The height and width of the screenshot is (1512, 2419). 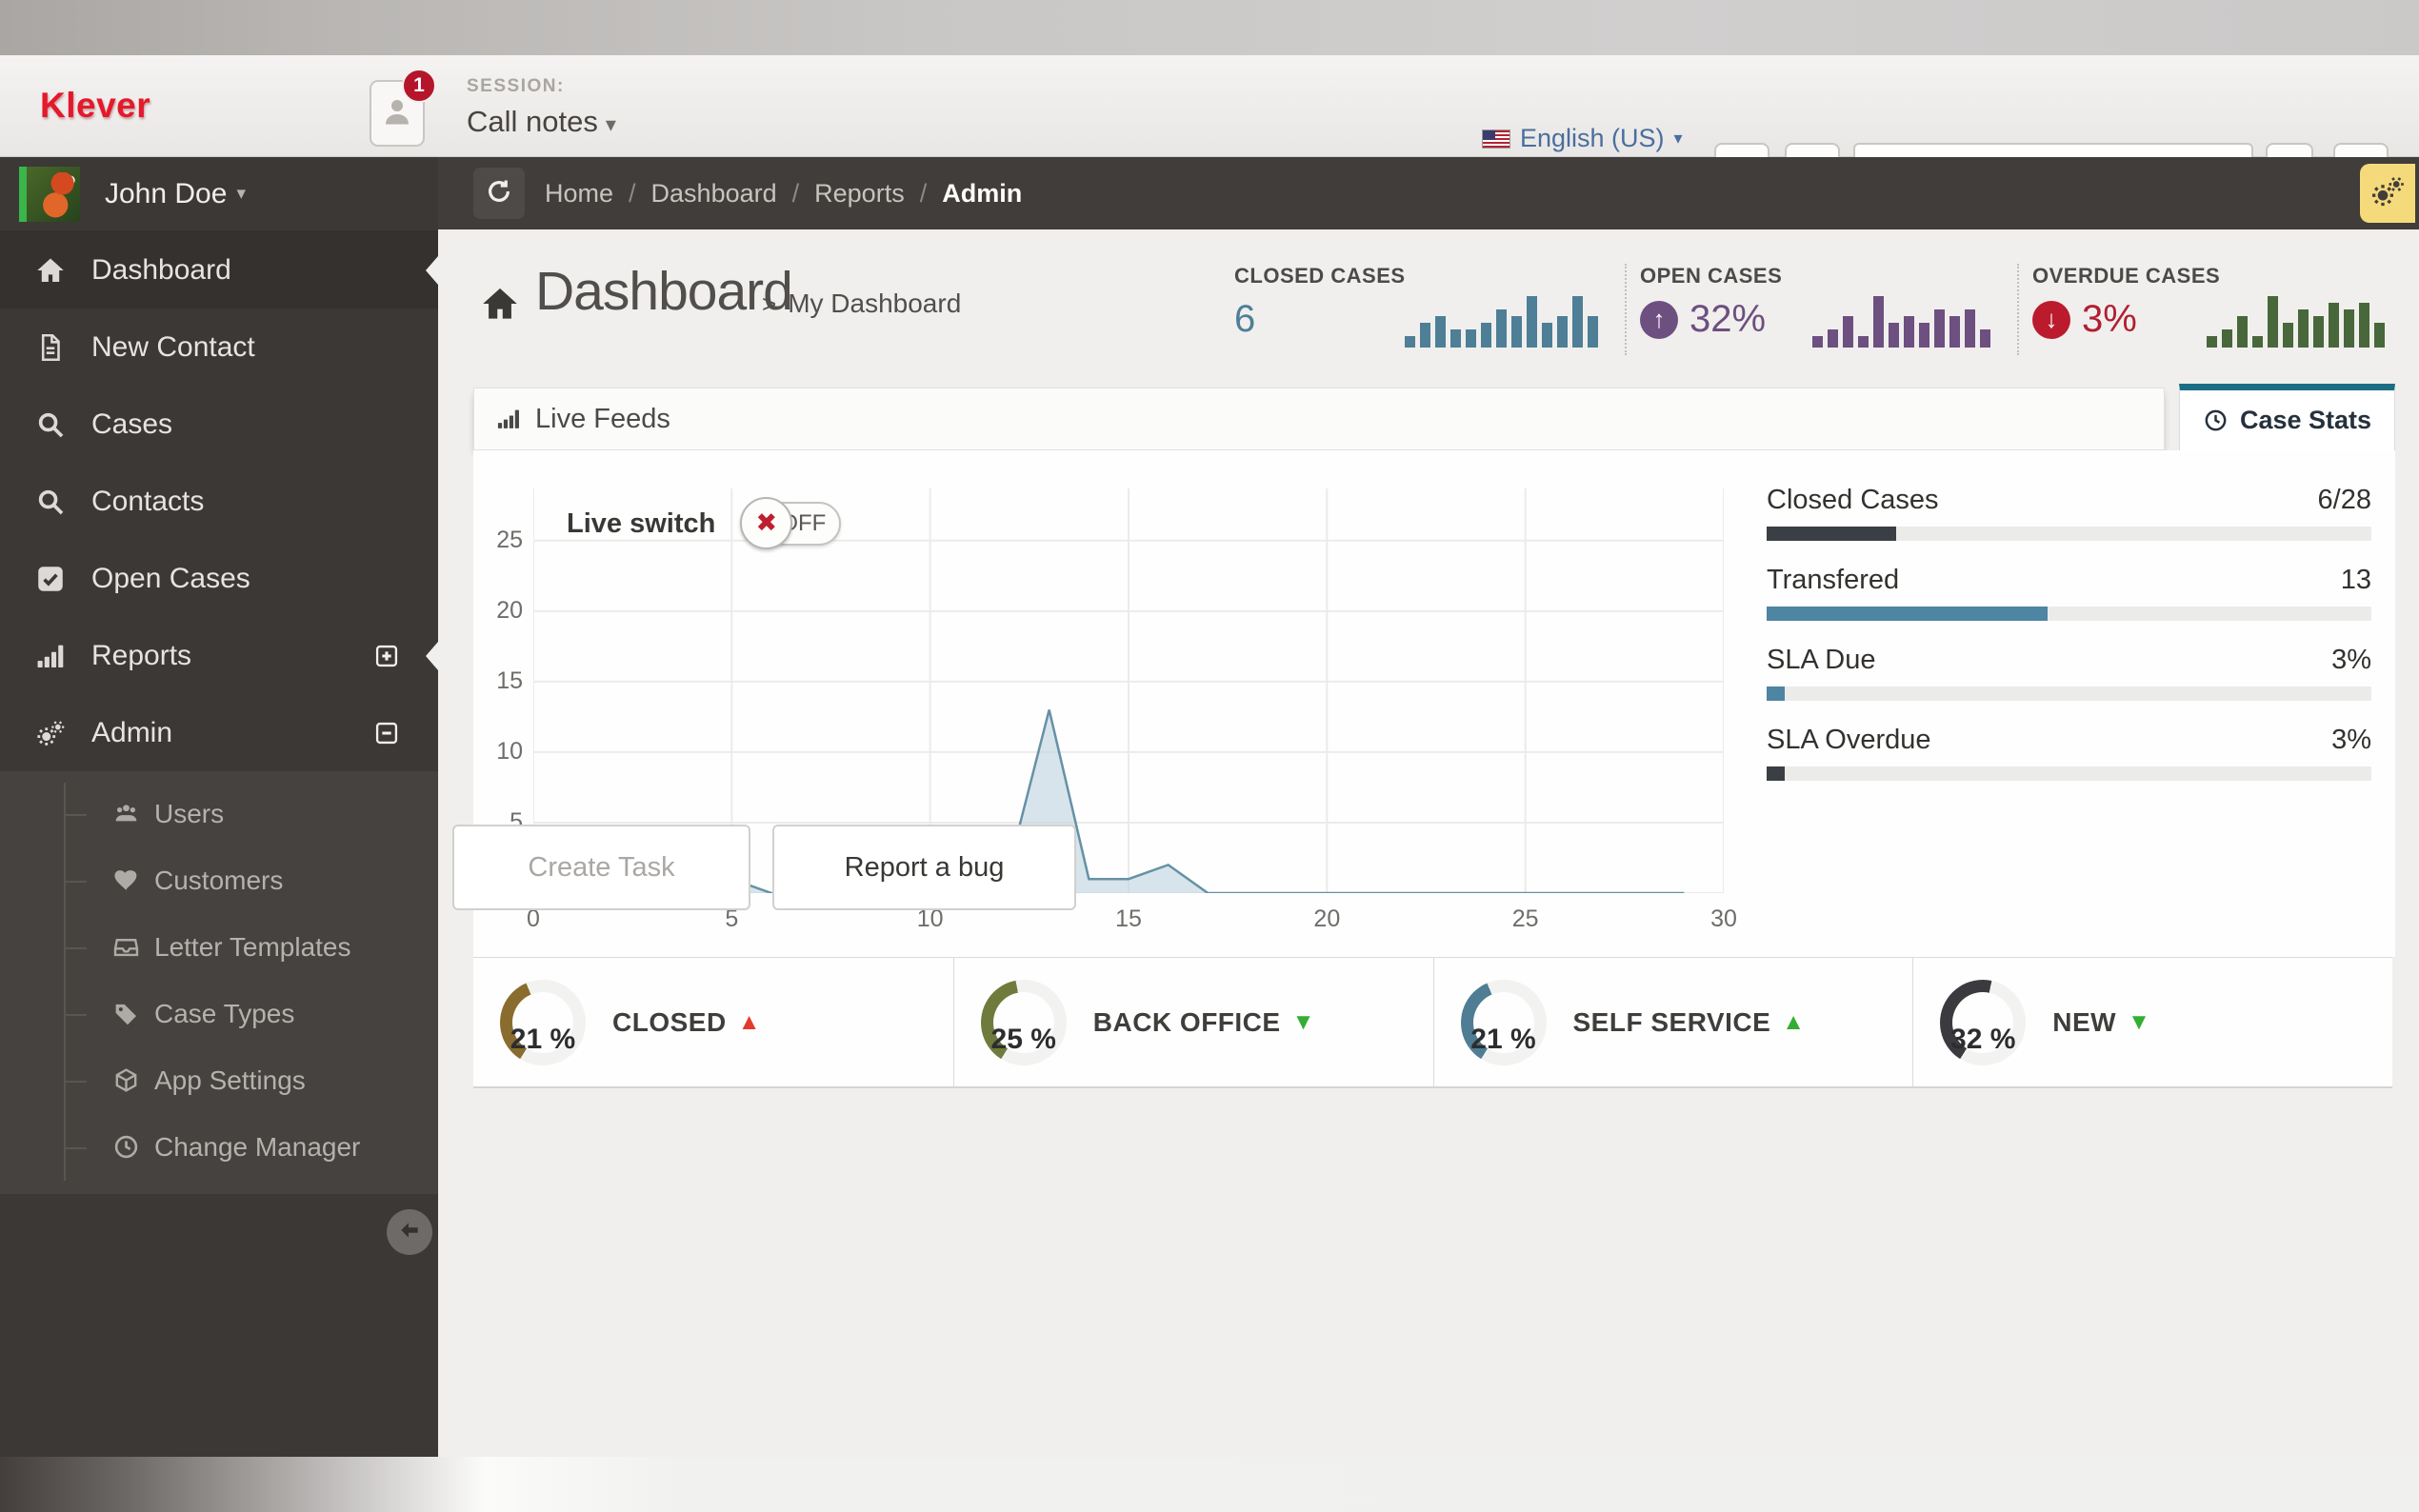 I want to click on stat-open-cases: OPEN CASES ↑ 32%, so click(x=1821, y=309).